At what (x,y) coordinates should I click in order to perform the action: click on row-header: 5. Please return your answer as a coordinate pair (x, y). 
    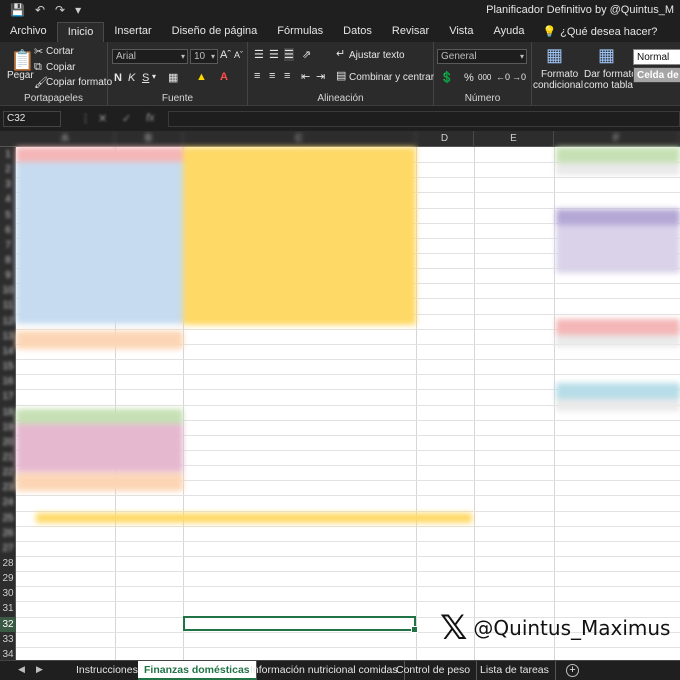
    Looking at the image, I should click on (8, 215).